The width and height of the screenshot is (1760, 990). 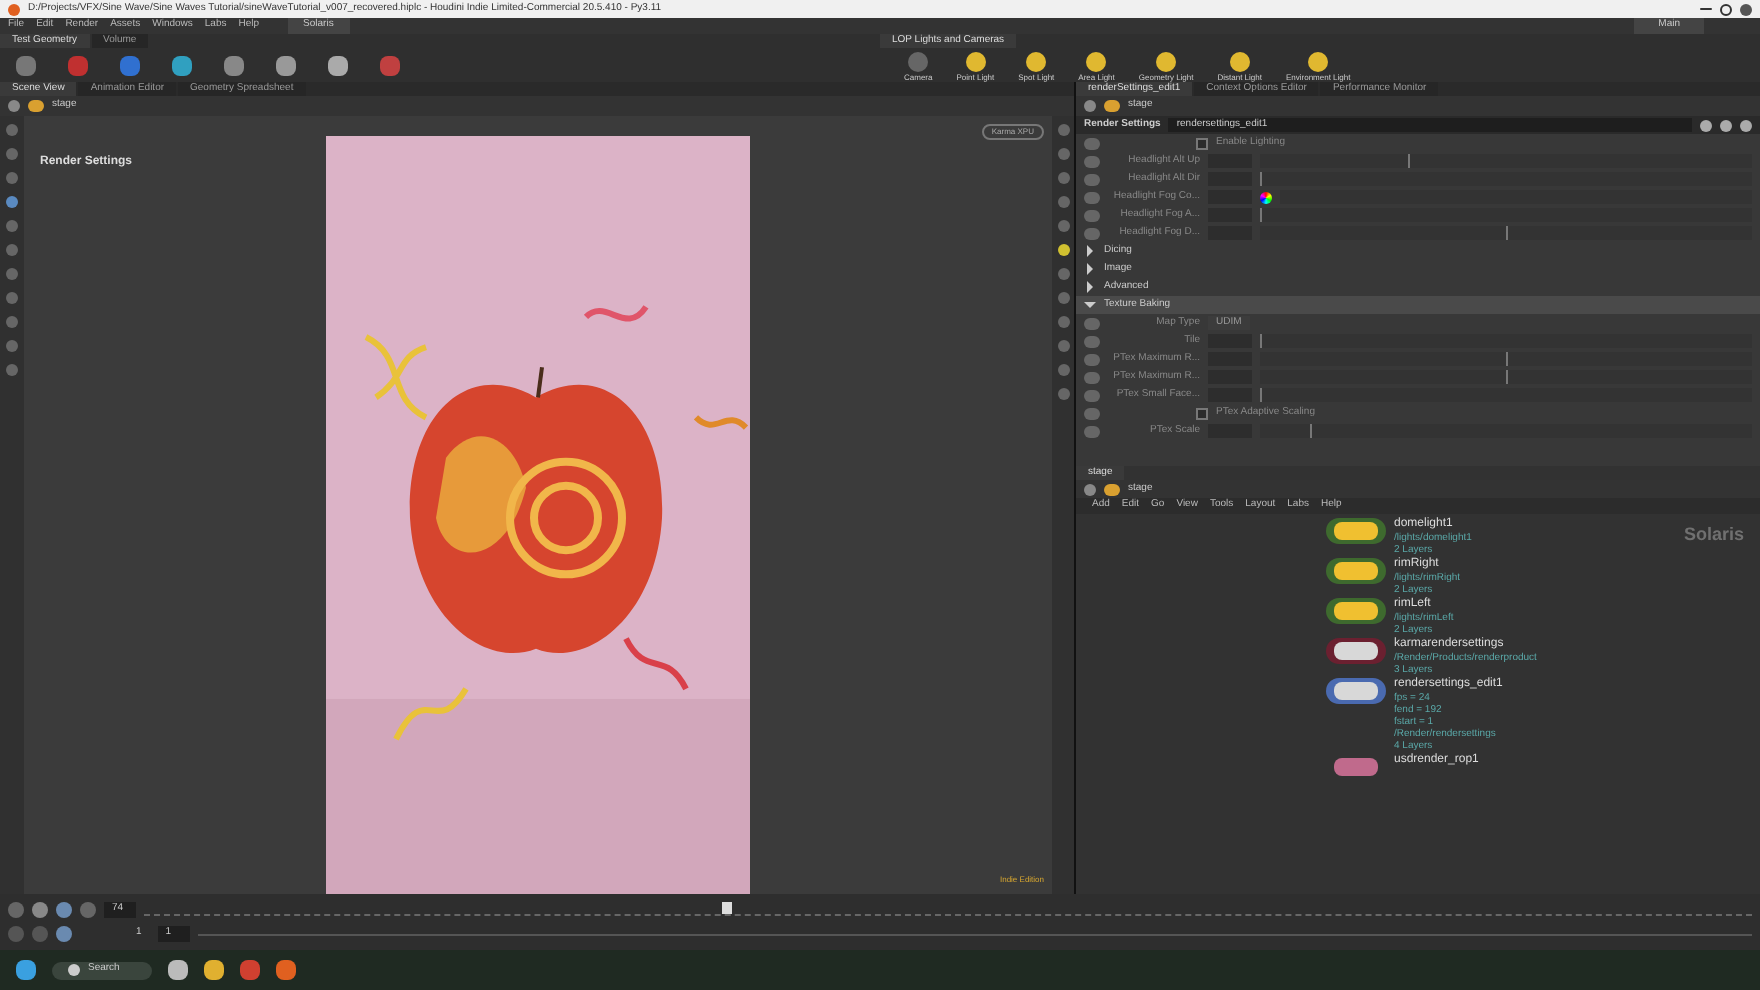 I want to click on minimize-icon, so click(x=1706, y=9).